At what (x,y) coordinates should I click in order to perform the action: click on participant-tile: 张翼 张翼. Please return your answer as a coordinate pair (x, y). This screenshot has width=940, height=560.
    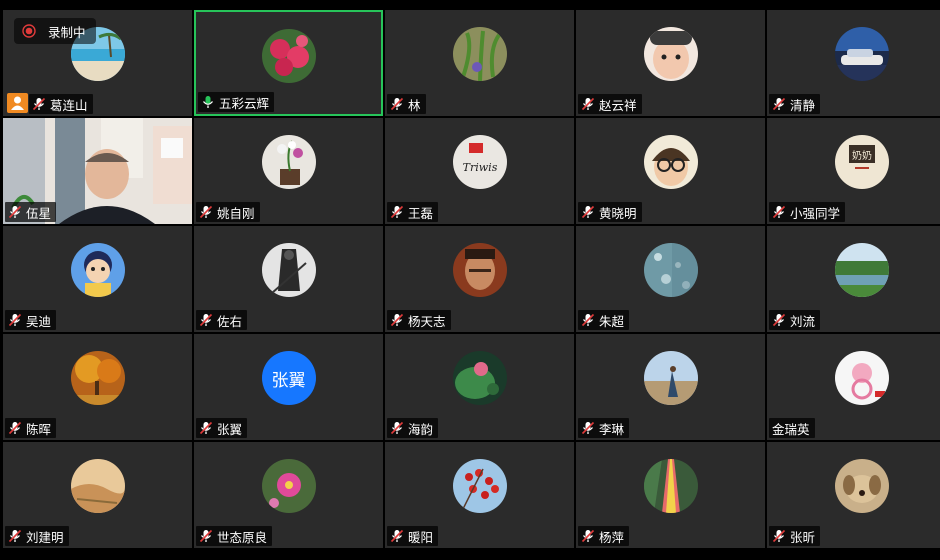
    Looking at the image, I should click on (288, 387).